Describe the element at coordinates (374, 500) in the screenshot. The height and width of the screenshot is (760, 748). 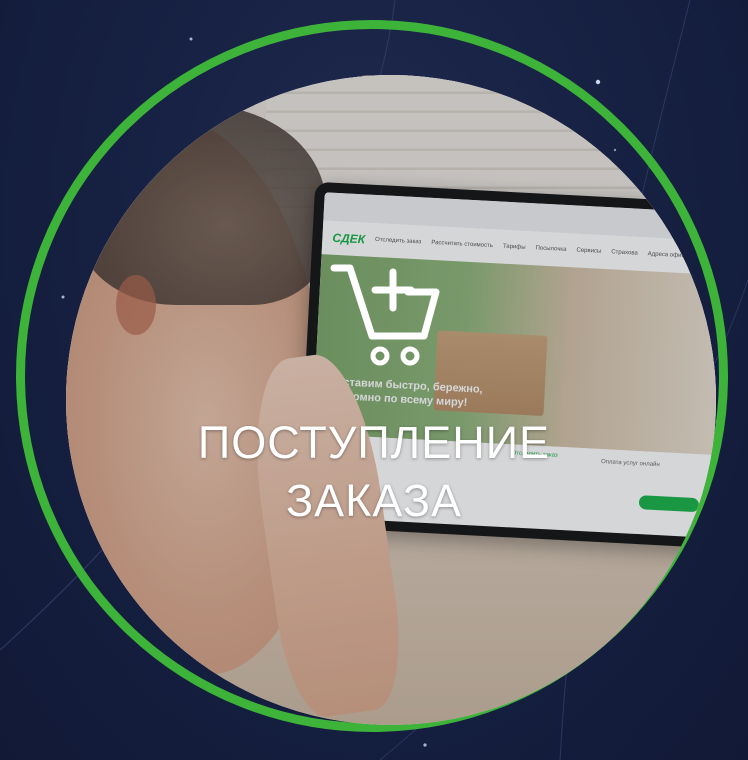
I see `title-line-2: ЗАКАЗА` at that location.